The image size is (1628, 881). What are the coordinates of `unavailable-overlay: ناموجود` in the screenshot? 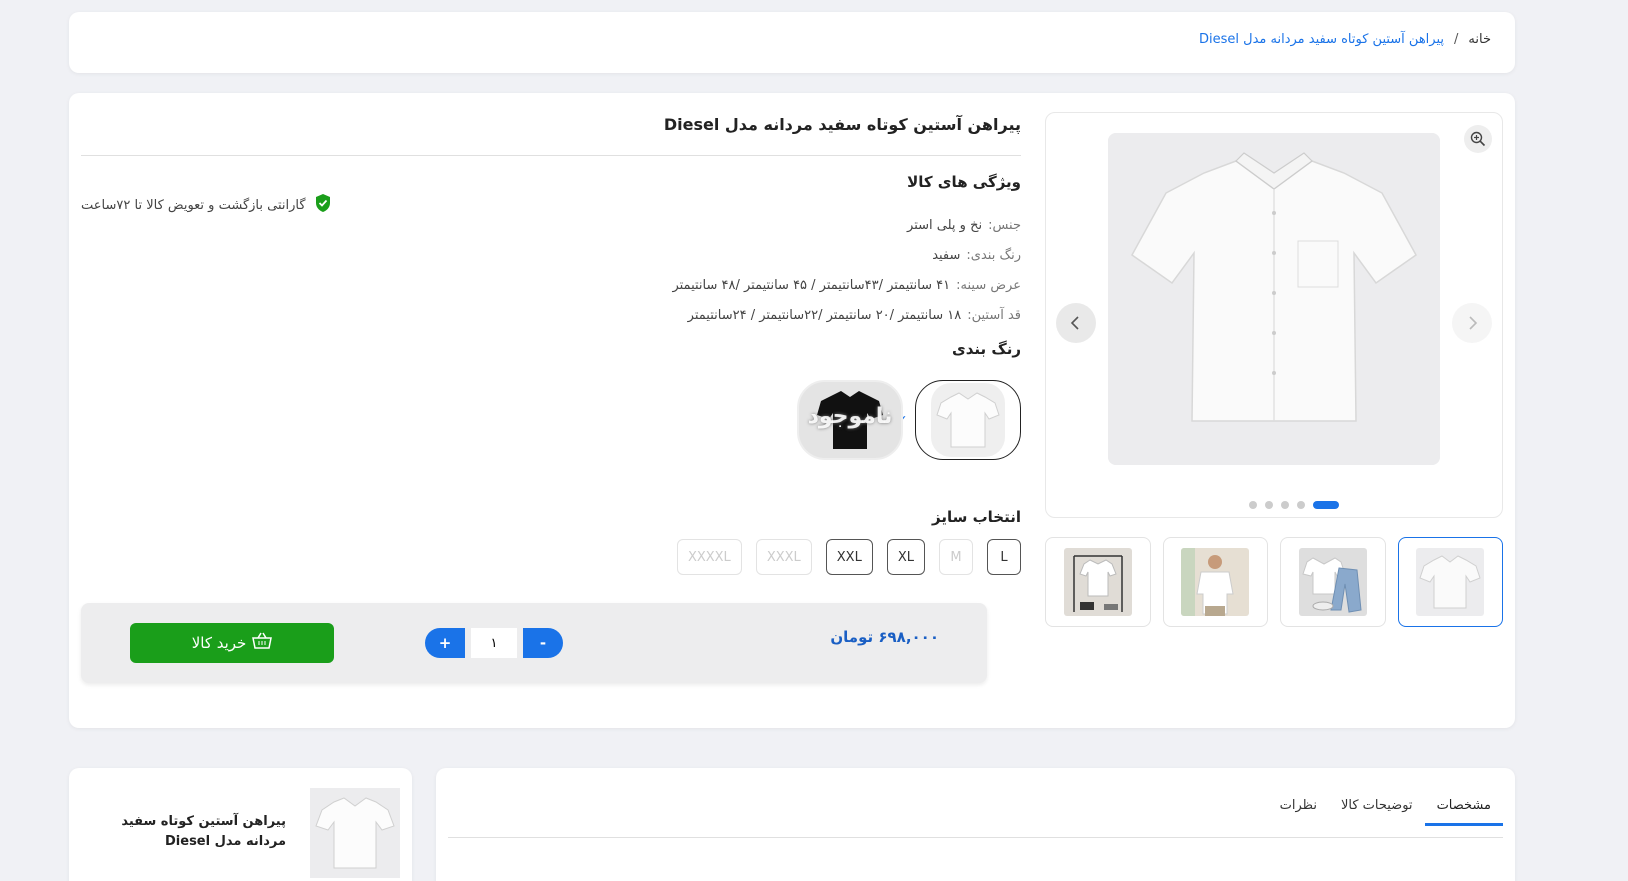 It's located at (850, 416).